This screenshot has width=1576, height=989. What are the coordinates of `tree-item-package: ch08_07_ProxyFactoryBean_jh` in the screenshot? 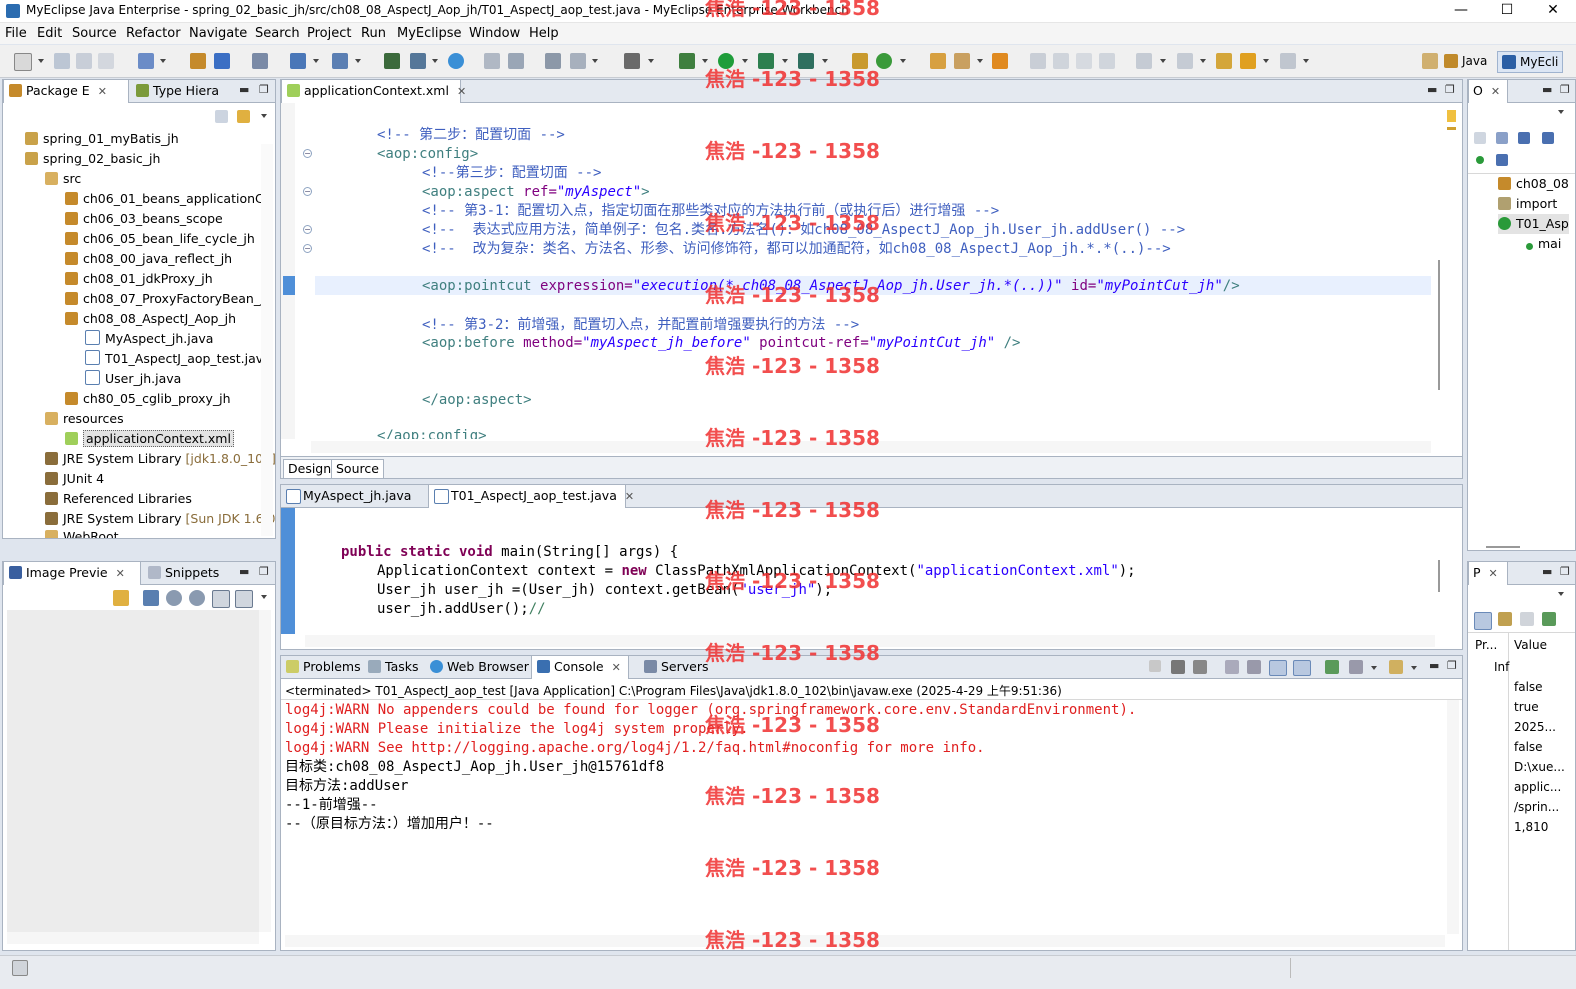 It's located at (168, 299).